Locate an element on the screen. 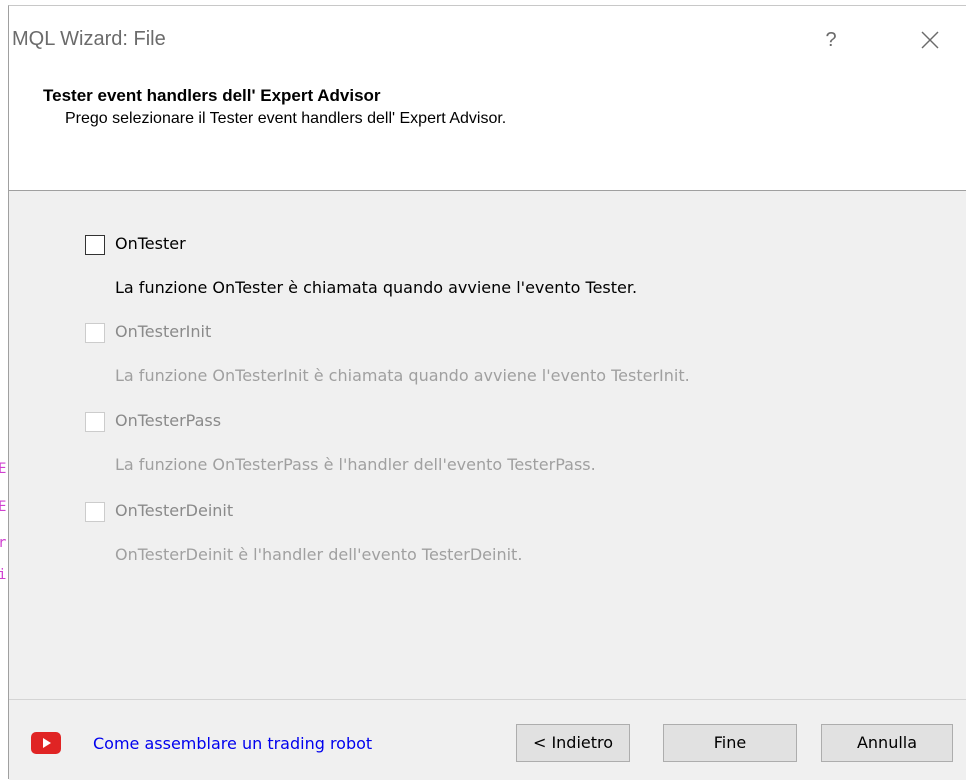  ontesterinit-label: OnTesterInit is located at coordinates (163, 331).